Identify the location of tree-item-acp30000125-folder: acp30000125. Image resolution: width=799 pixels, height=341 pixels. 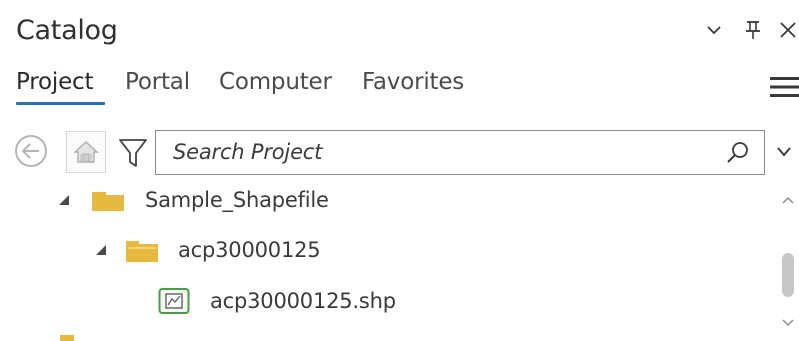
(208, 250).